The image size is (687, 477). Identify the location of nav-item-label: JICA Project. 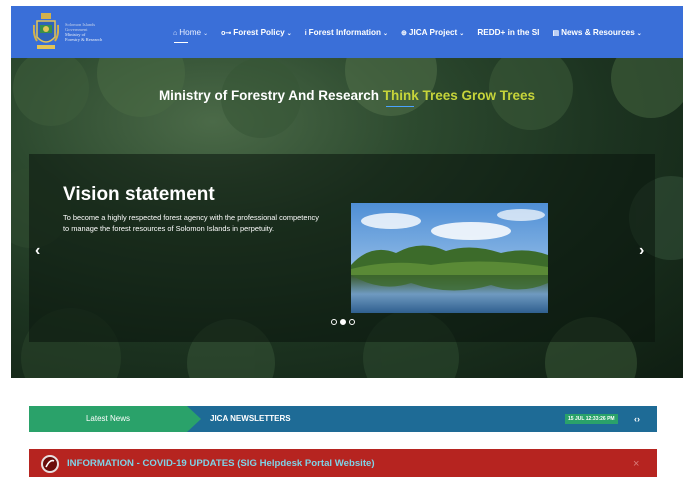
(433, 32).